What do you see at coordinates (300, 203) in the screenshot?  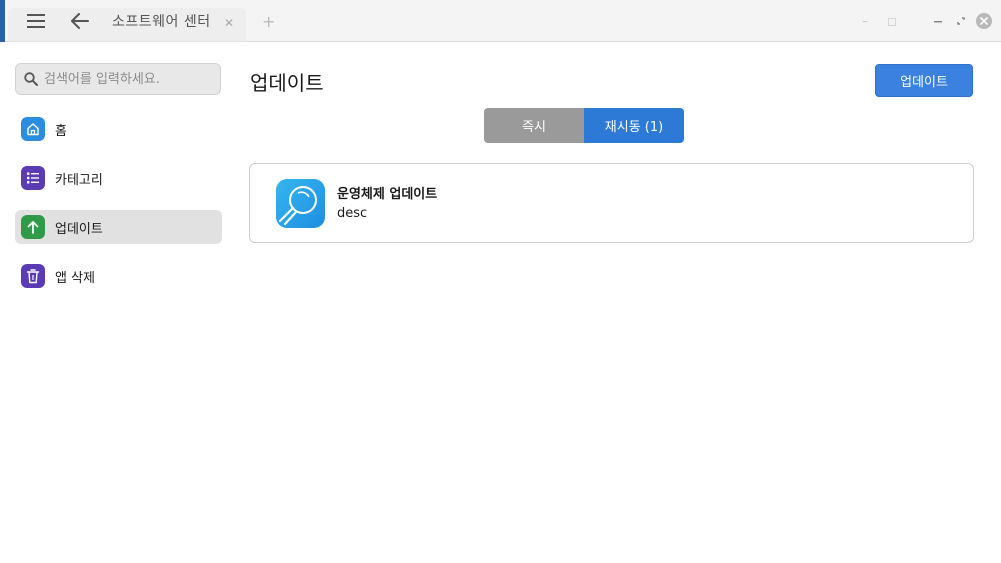 I see `os-update-icon` at bounding box center [300, 203].